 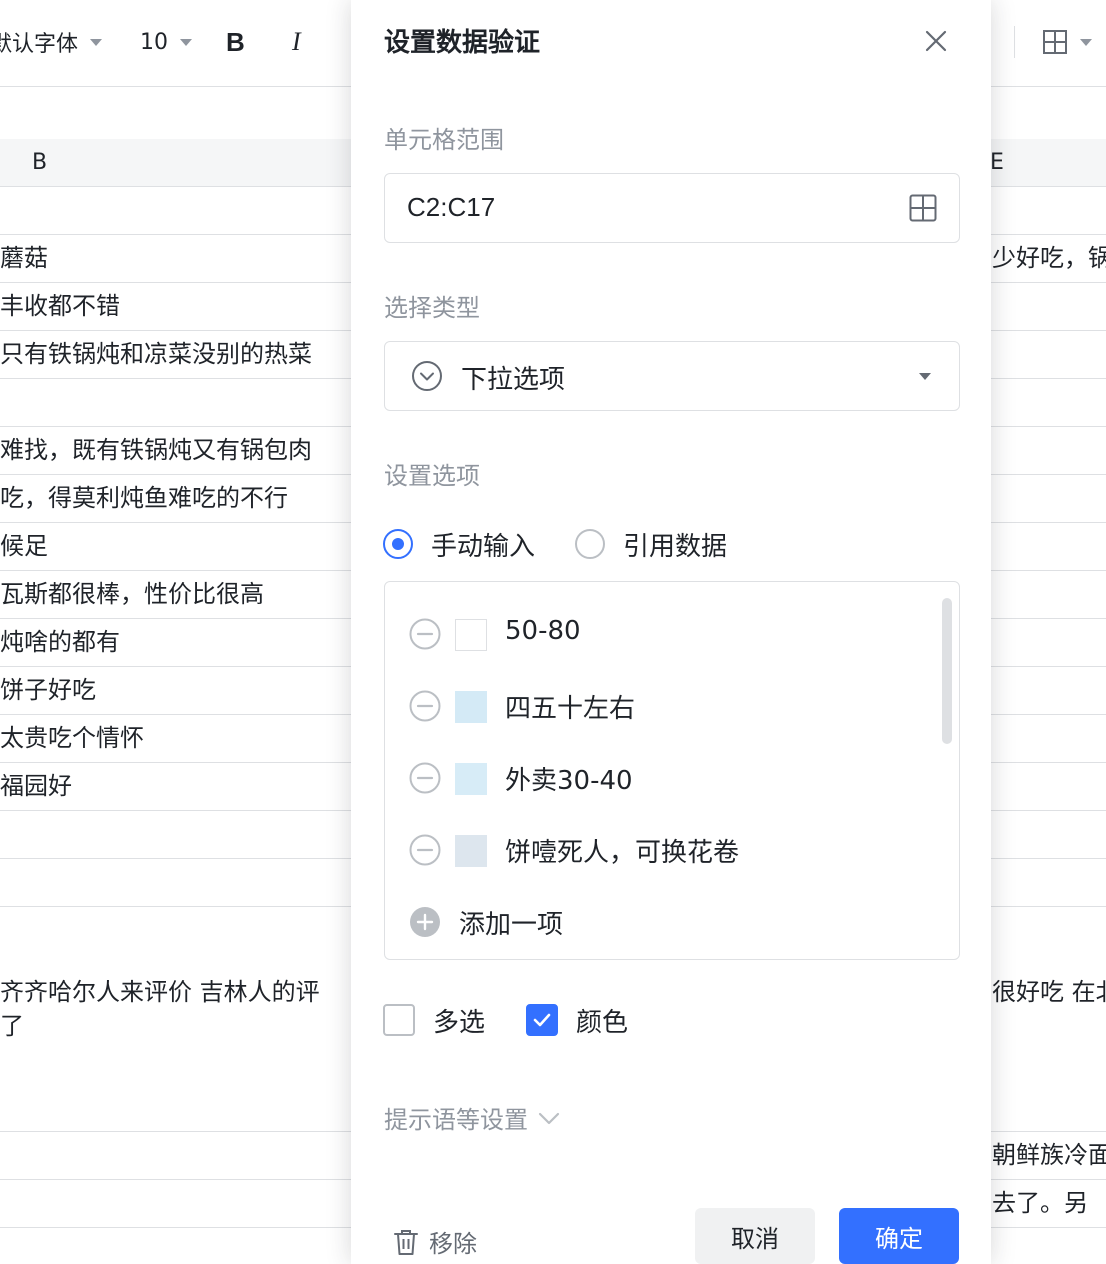 I want to click on option-item: 外卖30-40, so click(x=669, y=778).